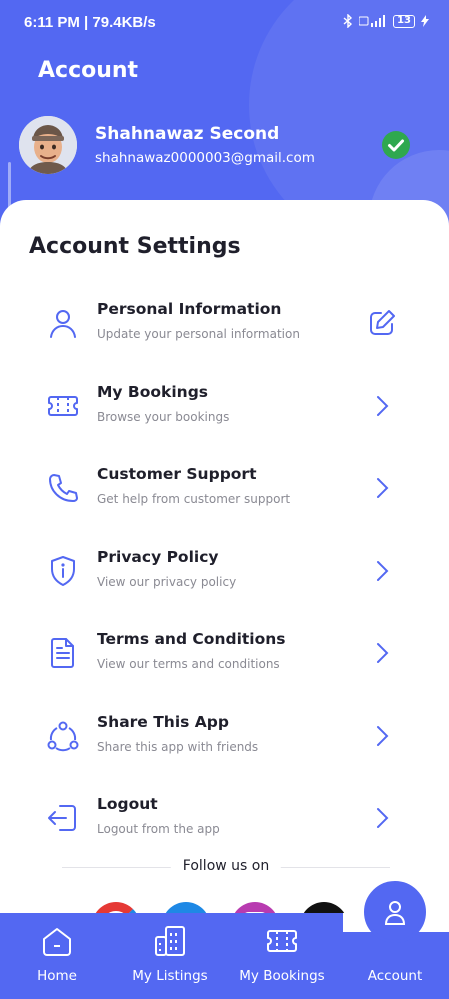 The height and width of the screenshot is (999, 449). I want to click on menu-subtitle: Update your personal information, so click(198, 334).